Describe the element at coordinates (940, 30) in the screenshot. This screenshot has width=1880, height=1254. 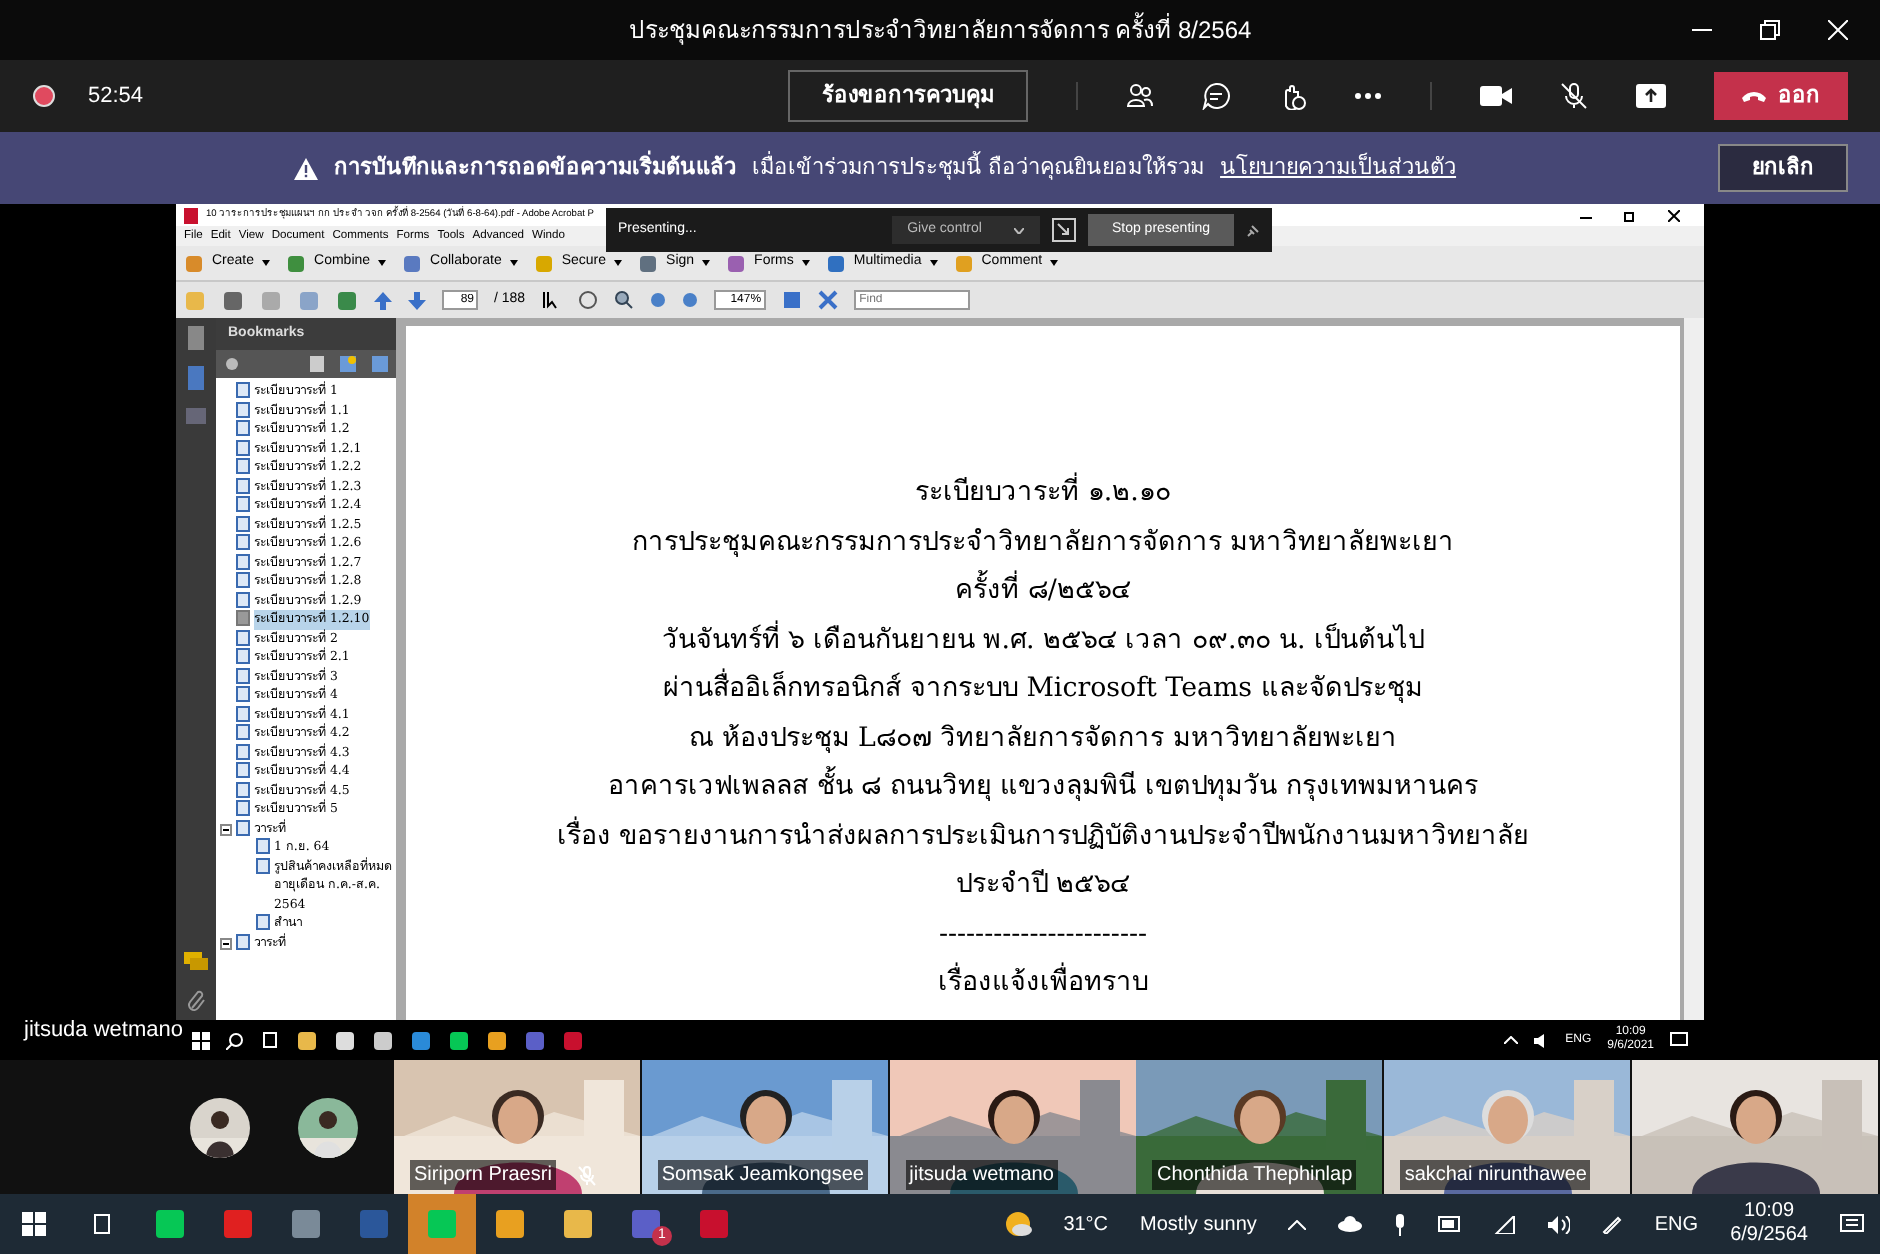
I see `window-title: ประชุมคณะกรรมการประจำวิทยาลัยการจัดการ ครั้งที่ 8/2564` at that location.